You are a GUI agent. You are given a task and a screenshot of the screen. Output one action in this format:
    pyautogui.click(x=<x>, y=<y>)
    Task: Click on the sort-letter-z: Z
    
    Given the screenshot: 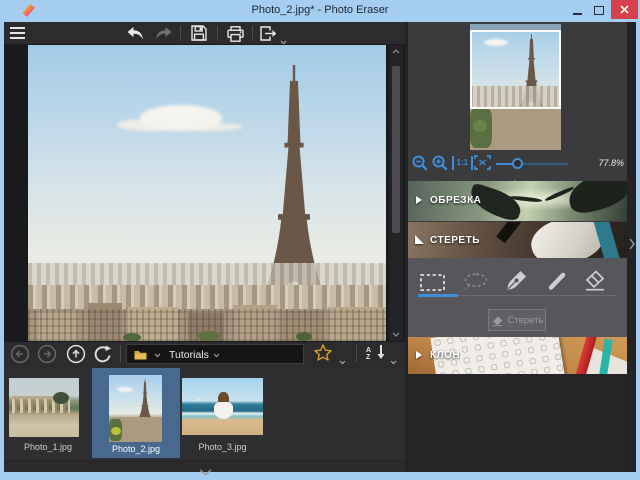 What is the action you would take?
    pyautogui.click(x=368, y=357)
    